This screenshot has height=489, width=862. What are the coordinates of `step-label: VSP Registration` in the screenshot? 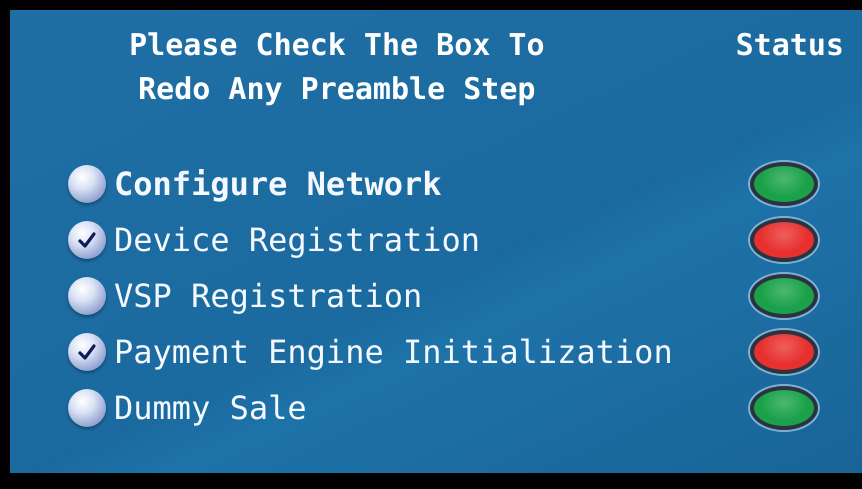 It's located at (269, 296).